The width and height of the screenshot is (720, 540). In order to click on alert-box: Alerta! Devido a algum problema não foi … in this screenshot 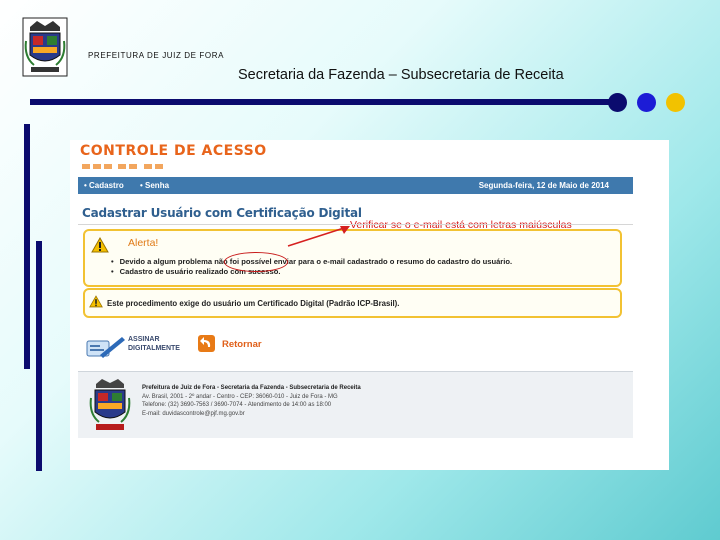, I will do `click(352, 258)`.